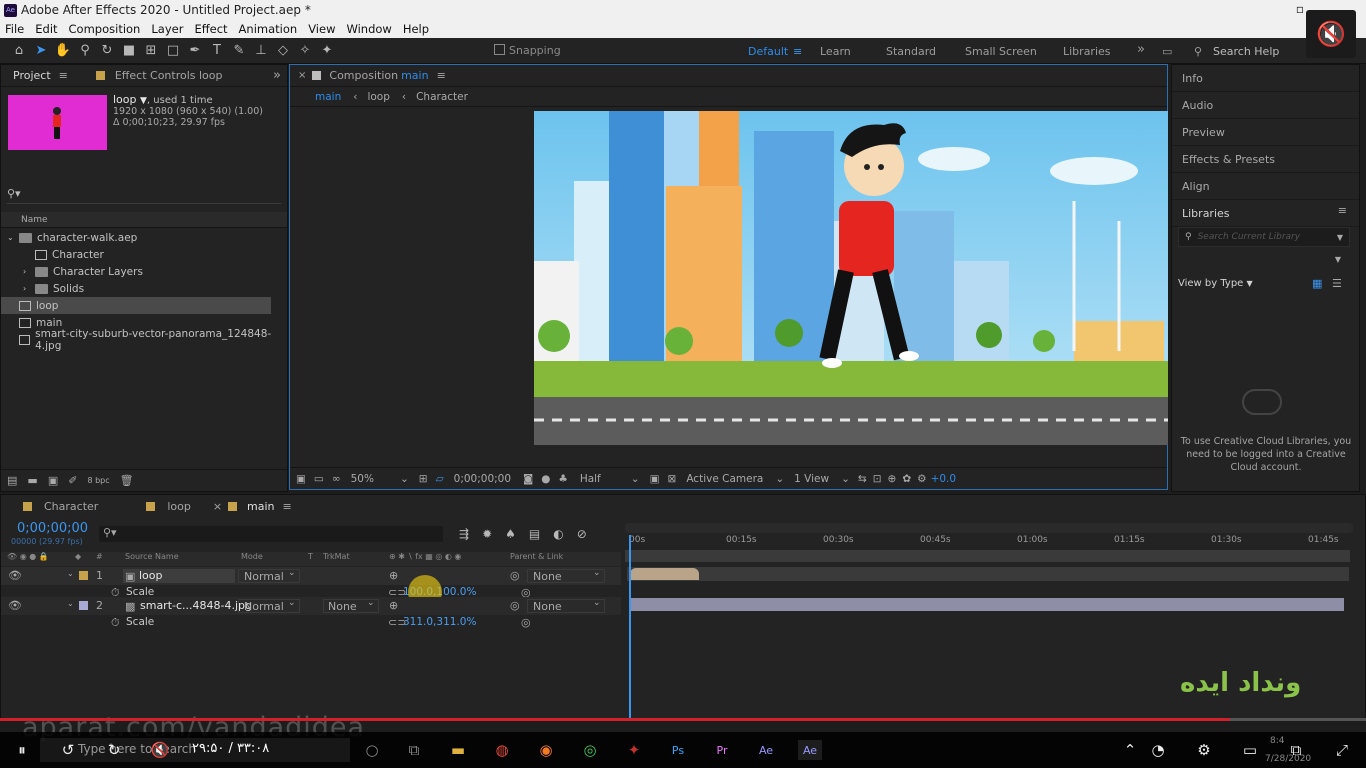 This screenshot has height=768, width=1366. Describe the element at coordinates (1265, 105) in the screenshot. I see `panel-audio: Audio` at that location.